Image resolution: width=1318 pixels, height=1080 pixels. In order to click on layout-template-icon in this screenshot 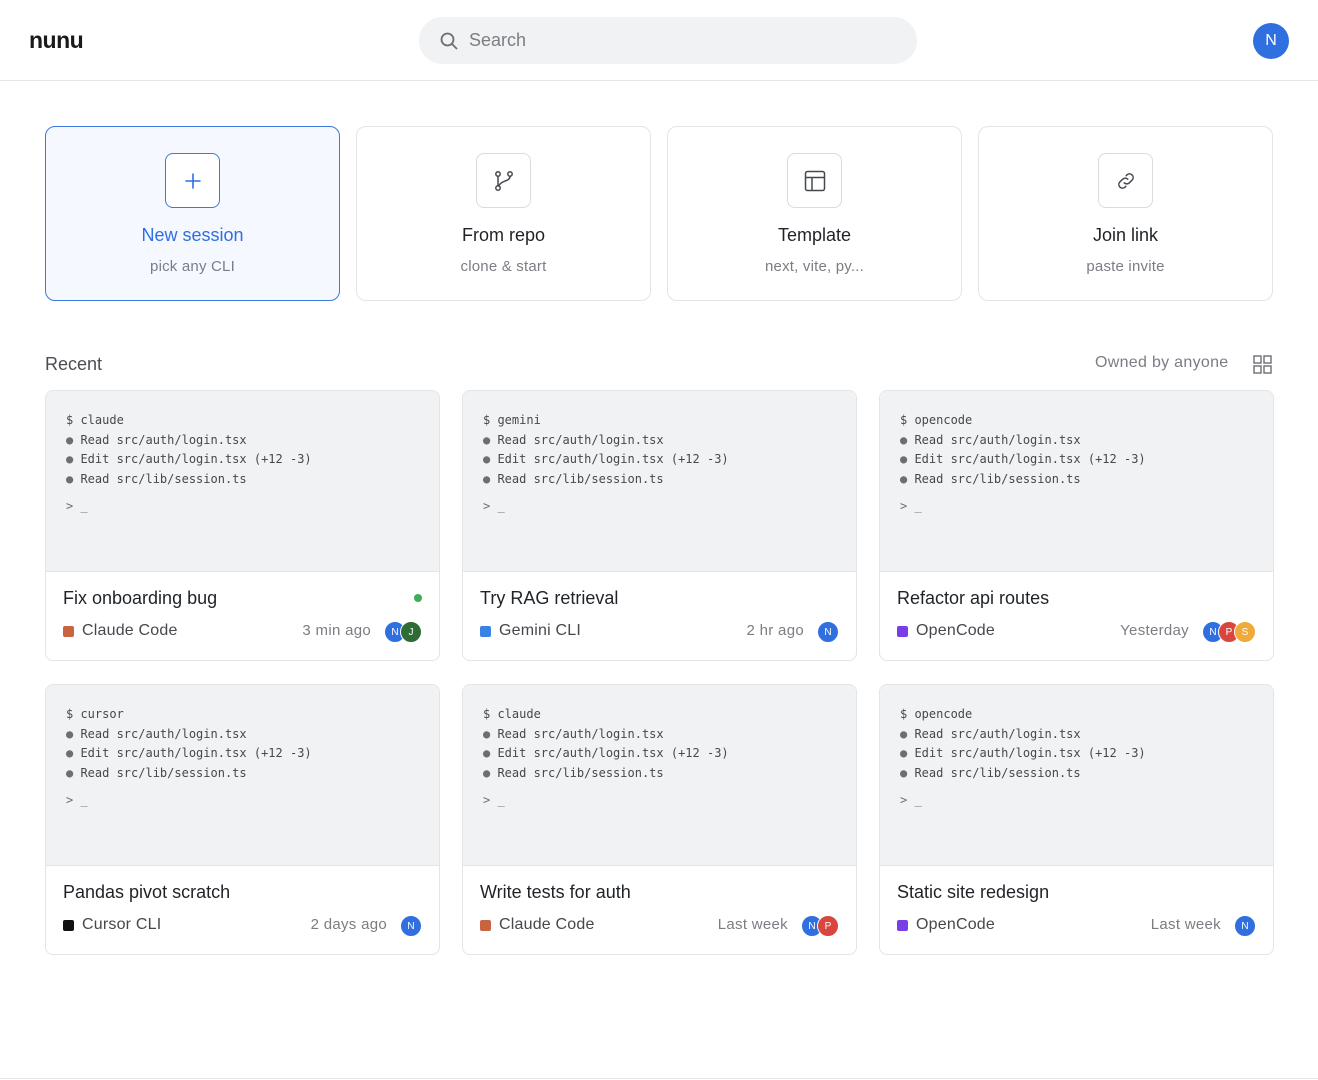, I will do `click(814, 180)`.